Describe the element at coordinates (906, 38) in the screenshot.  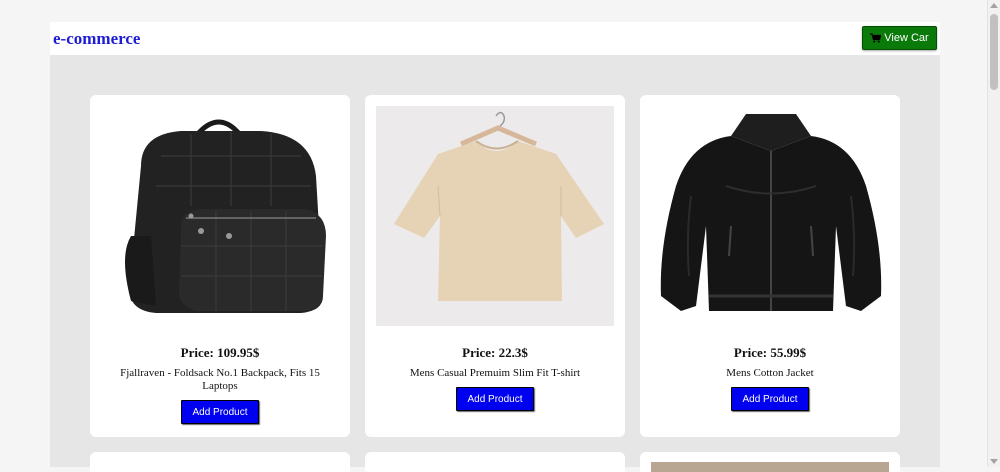
I see `view-cart-label: View Car` at that location.